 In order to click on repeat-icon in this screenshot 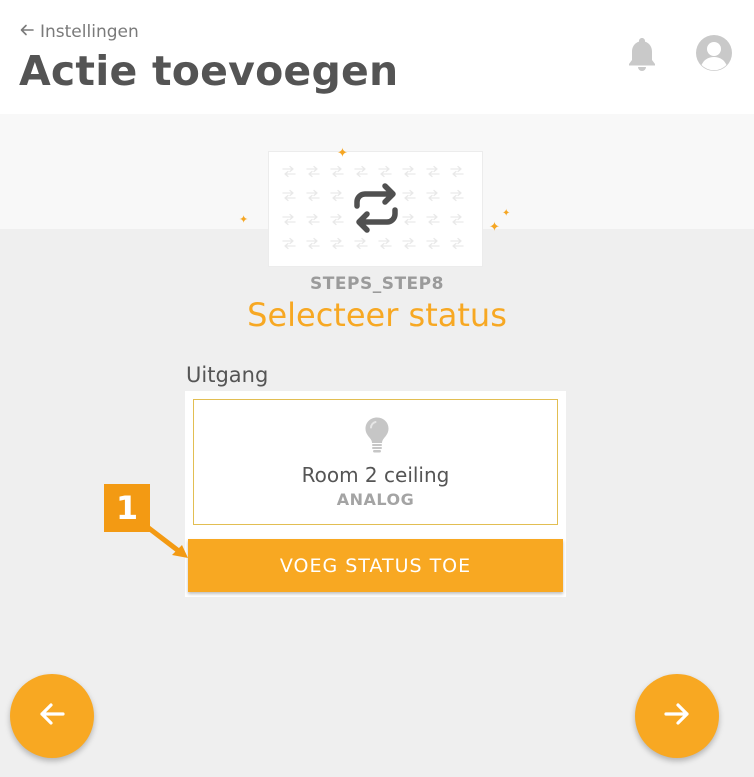, I will do `click(376, 208)`.